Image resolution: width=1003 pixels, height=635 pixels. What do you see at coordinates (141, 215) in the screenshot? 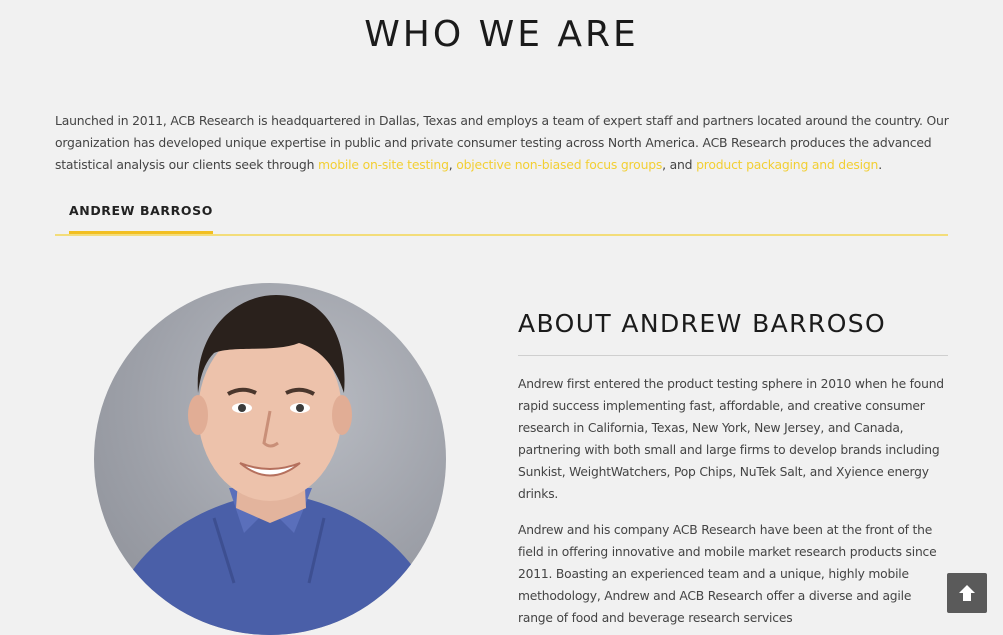
I see `tab-andrew-barroso: ANDREW BARROSO` at bounding box center [141, 215].